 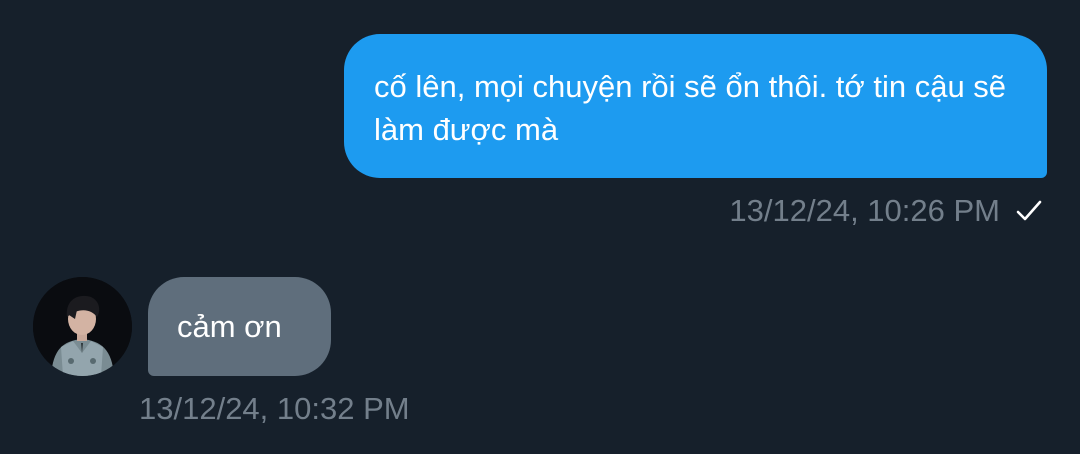 What do you see at coordinates (864, 210) in the screenshot?
I see `outgoing-message-timestamp: 13/12/24, 10:26 PM` at bounding box center [864, 210].